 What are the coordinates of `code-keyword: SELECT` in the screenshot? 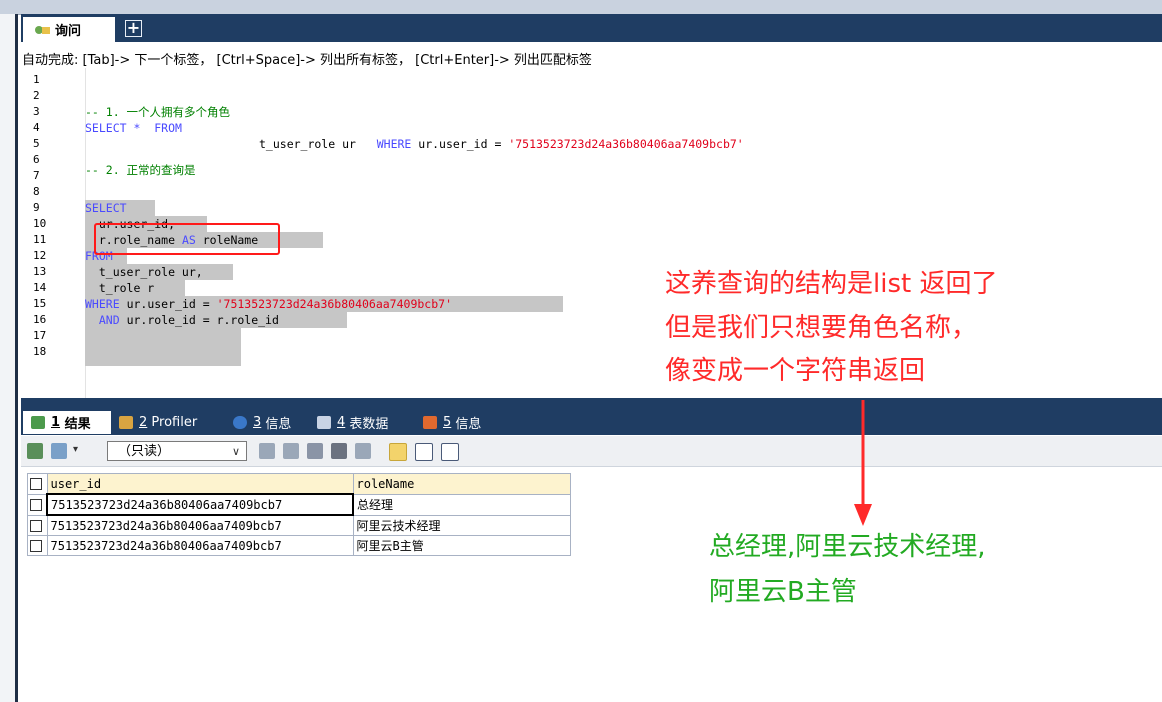 It's located at (106, 208).